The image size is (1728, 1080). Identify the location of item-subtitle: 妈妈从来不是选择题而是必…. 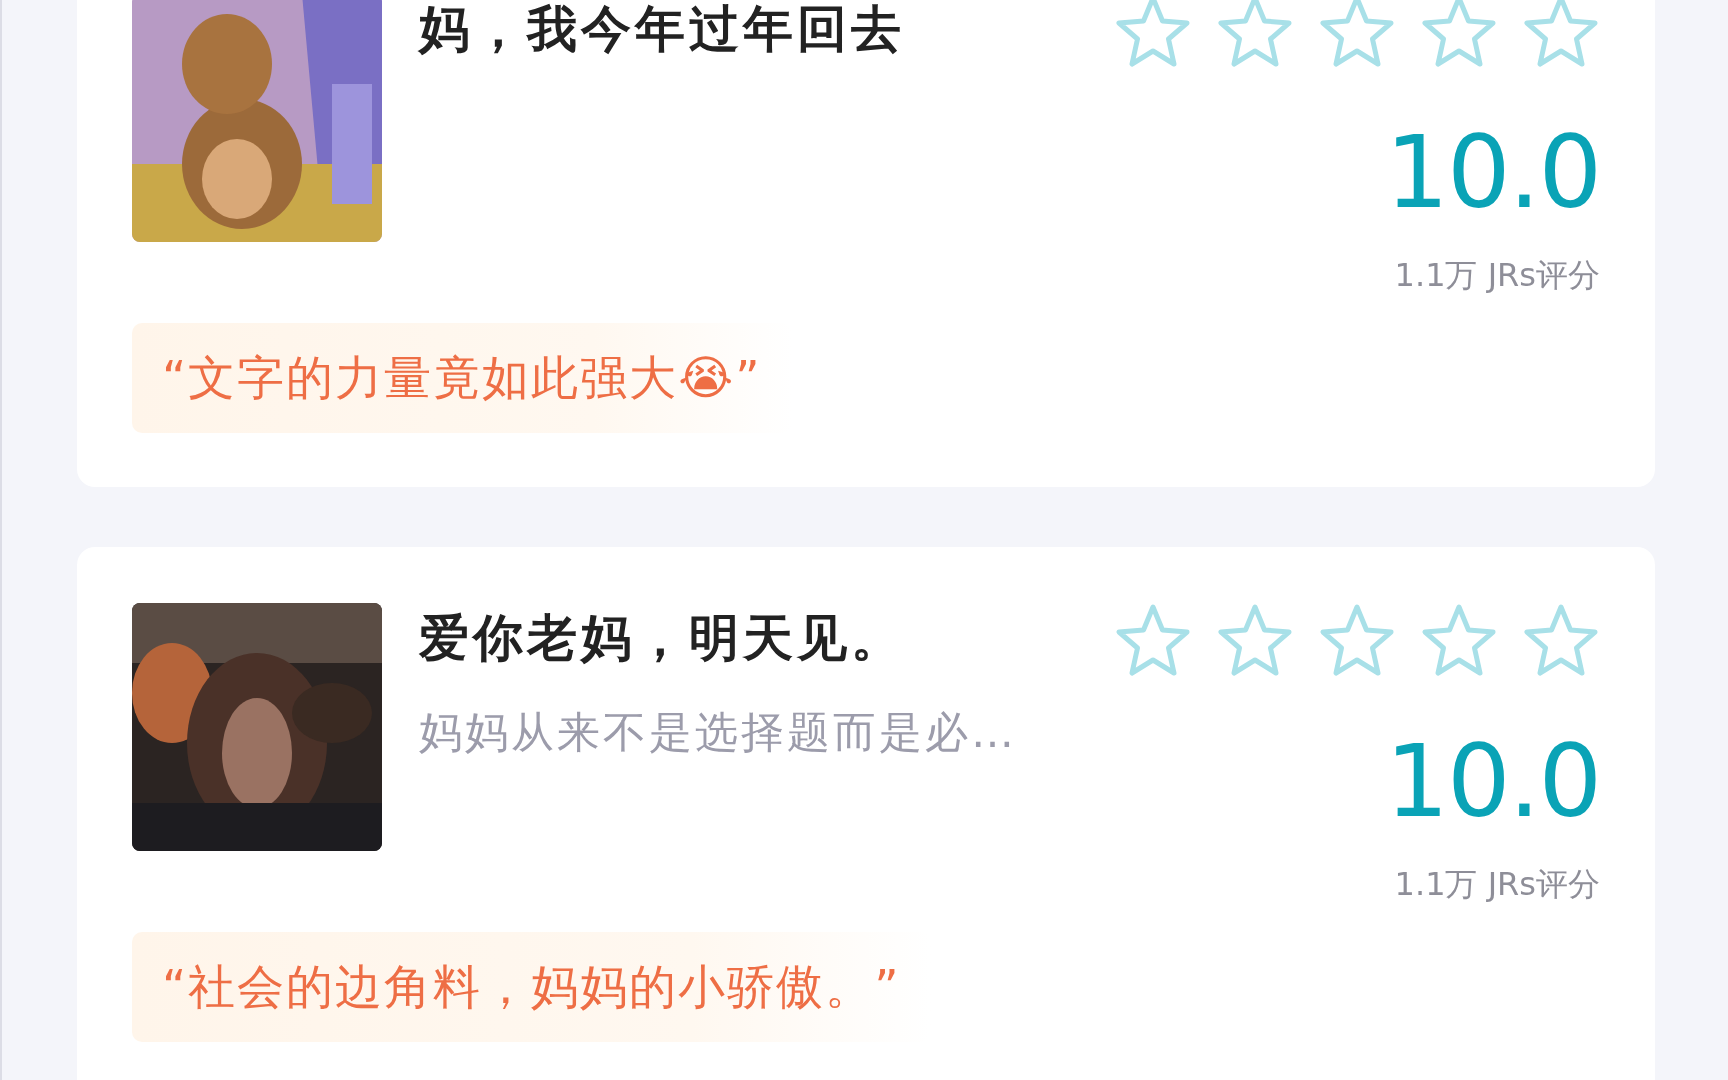
(718, 732).